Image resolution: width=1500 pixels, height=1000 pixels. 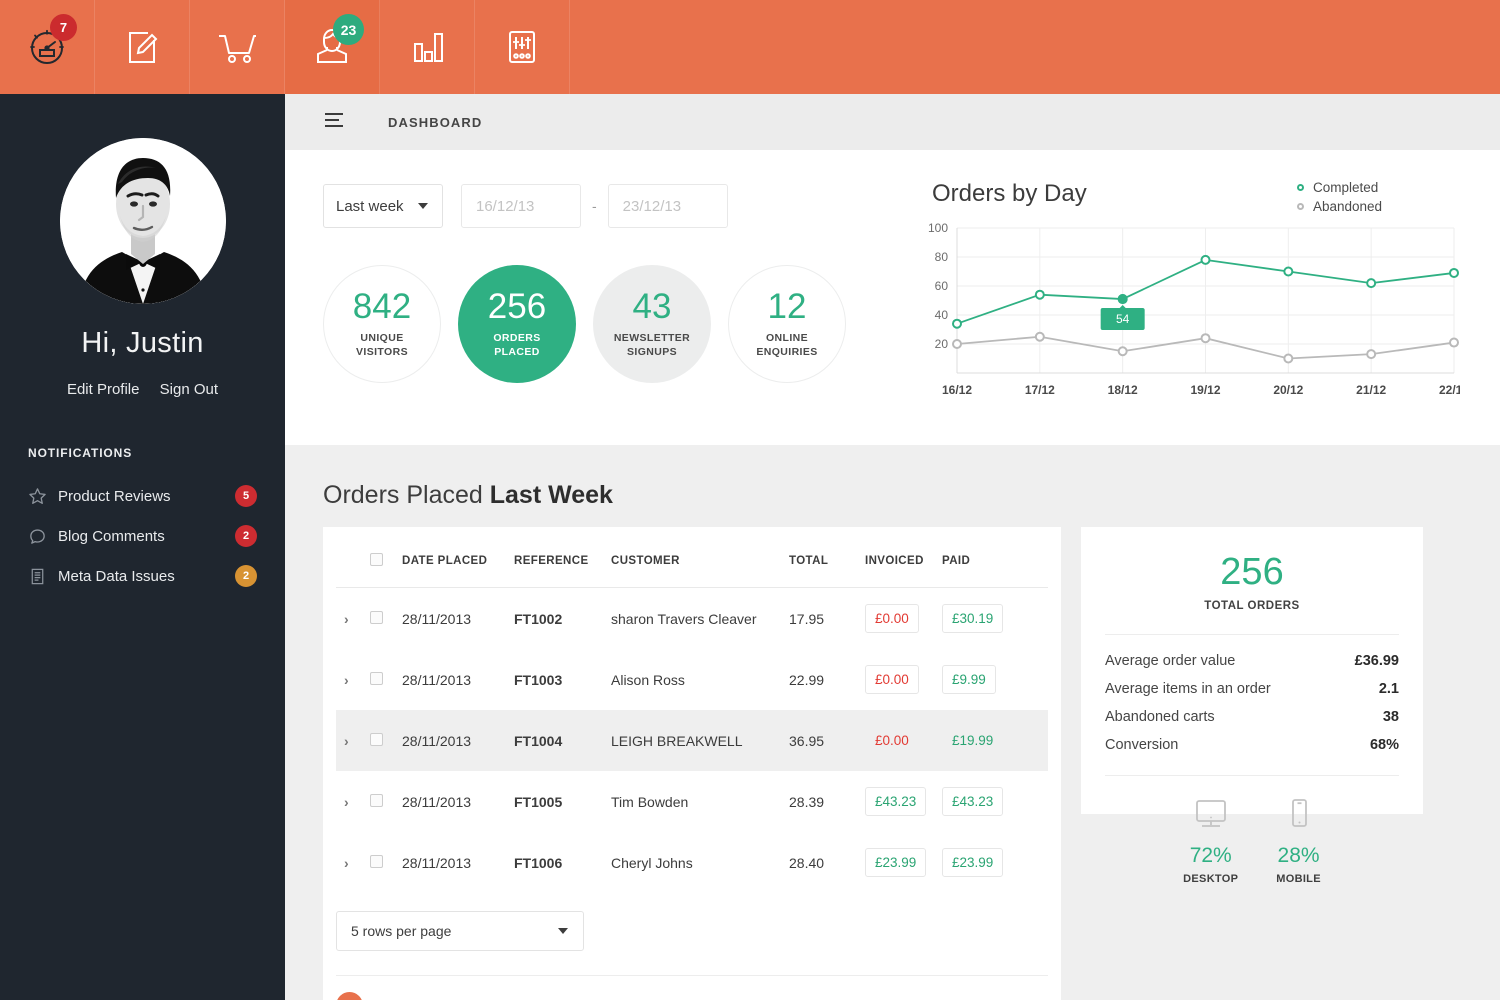 I want to click on stat-newsletter-signups: 43 NEWSLETTER SIGNUPS, so click(x=652, y=324).